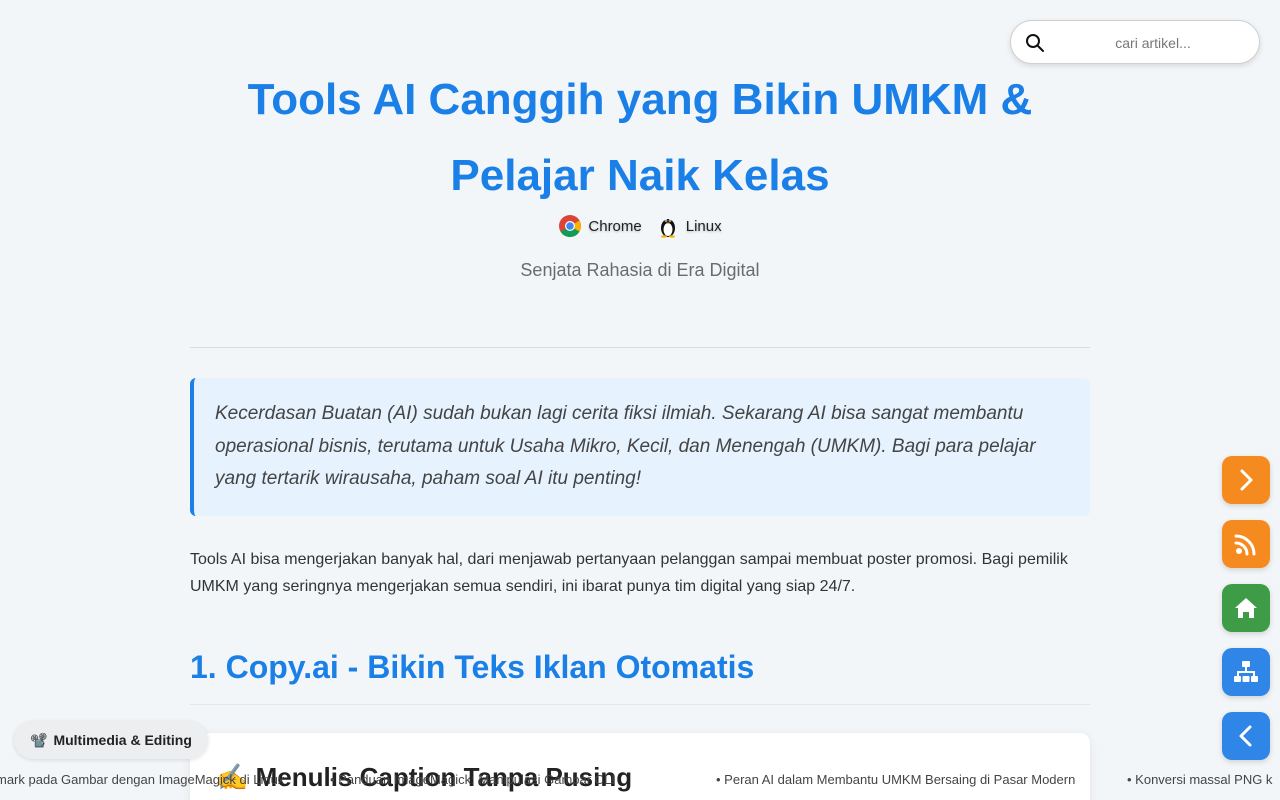 This screenshot has width=1280, height=800. I want to click on home-button, so click(1246, 608).